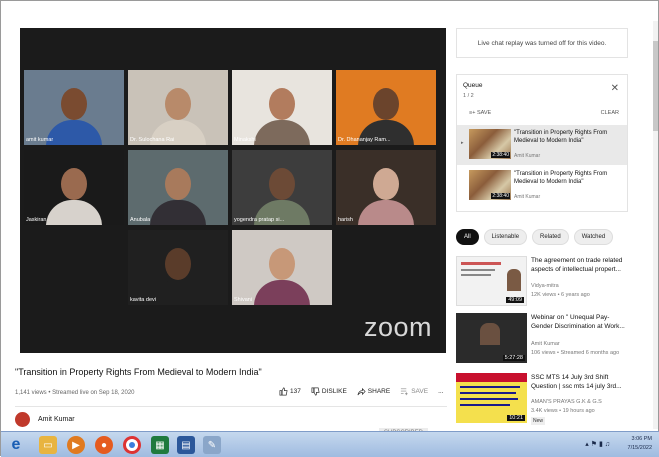 The image size is (659, 457). I want to click on participant-name: kavita devi, so click(143, 300).